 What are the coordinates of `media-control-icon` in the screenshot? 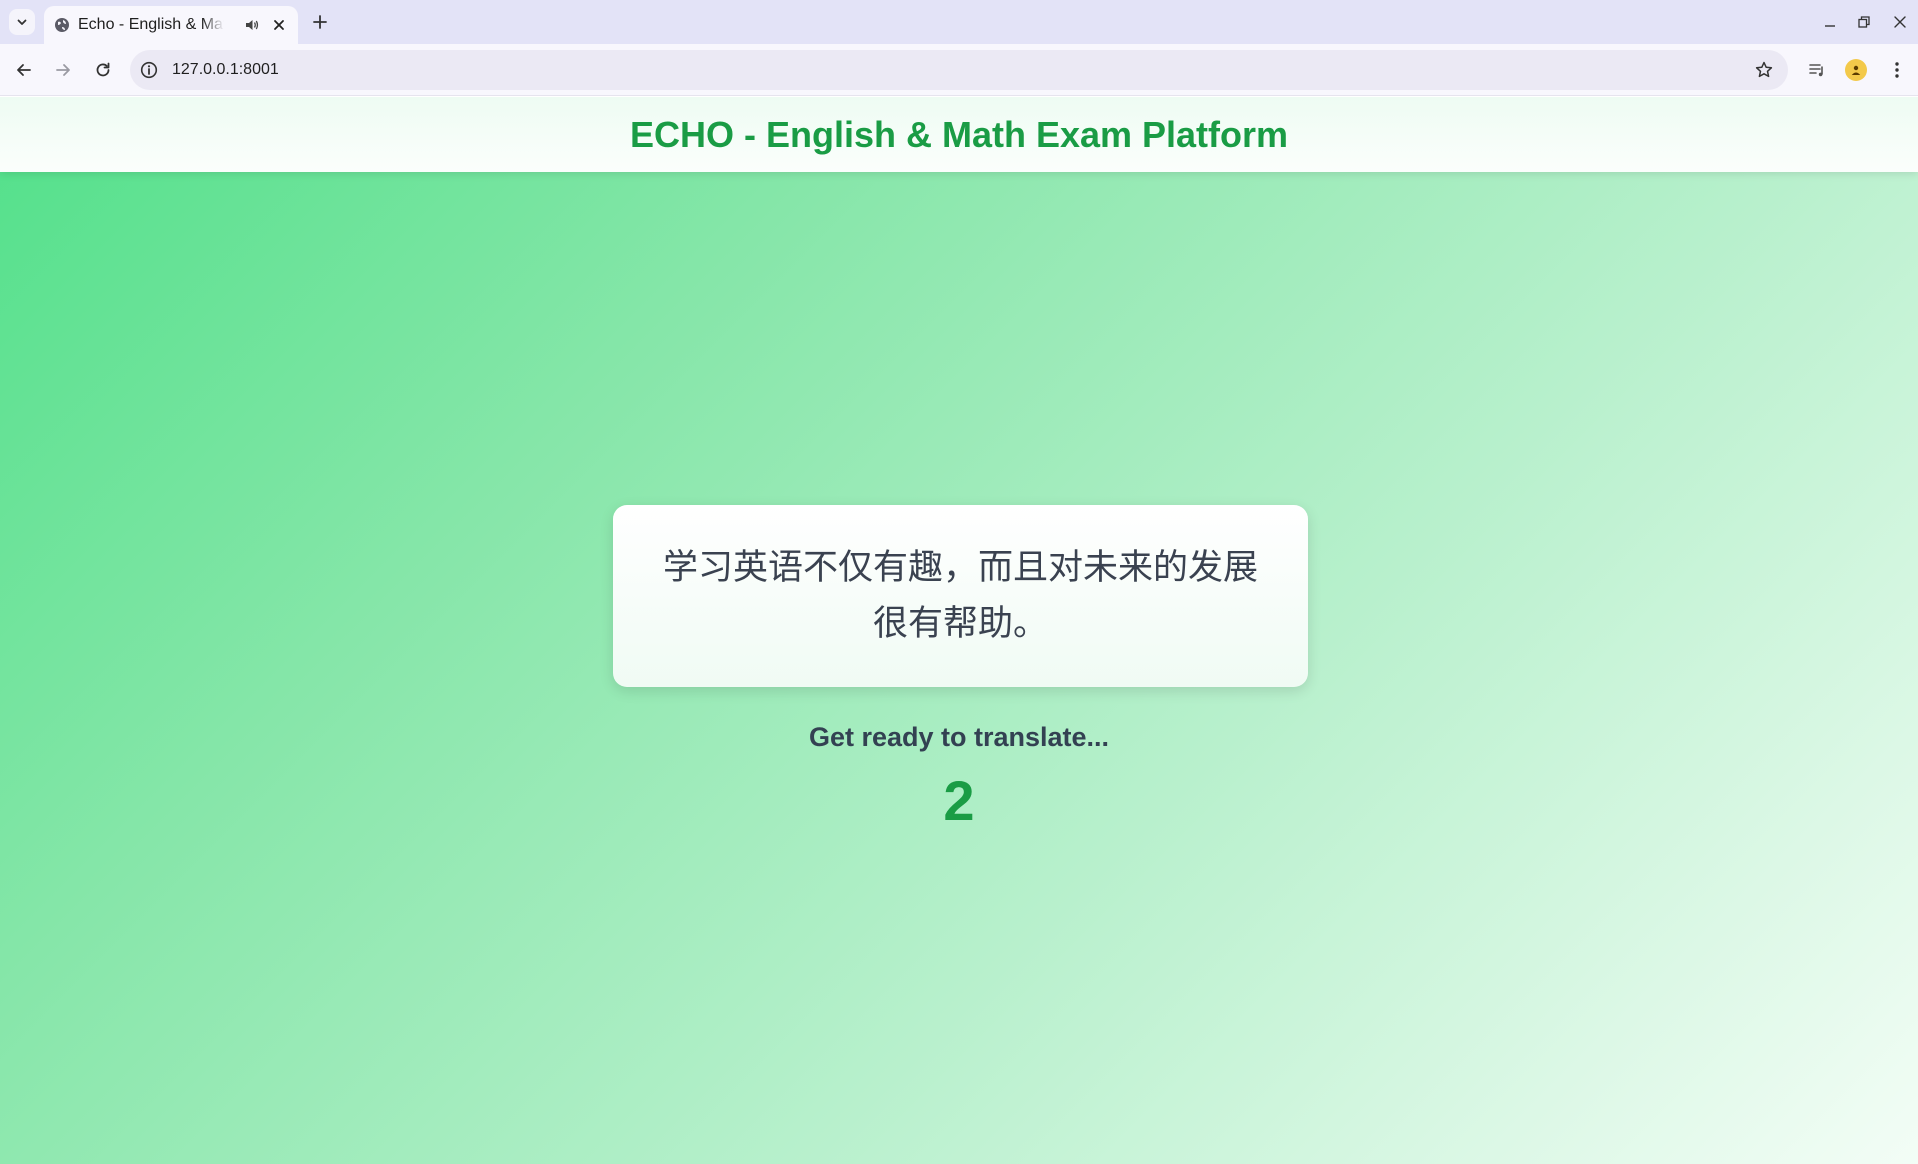 It's located at (1816, 70).